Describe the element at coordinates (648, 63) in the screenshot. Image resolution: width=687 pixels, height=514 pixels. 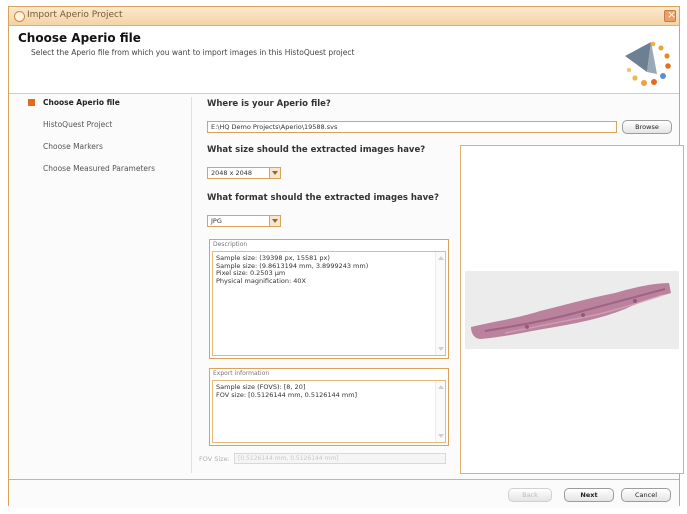
I see `wizard-logo-icon` at that location.